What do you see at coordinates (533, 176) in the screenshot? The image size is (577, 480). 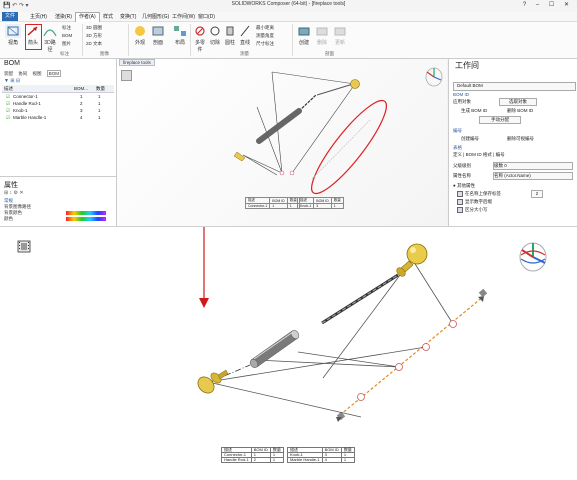 I see `attr-select: 名称 (Actor.Name)` at bounding box center [533, 176].